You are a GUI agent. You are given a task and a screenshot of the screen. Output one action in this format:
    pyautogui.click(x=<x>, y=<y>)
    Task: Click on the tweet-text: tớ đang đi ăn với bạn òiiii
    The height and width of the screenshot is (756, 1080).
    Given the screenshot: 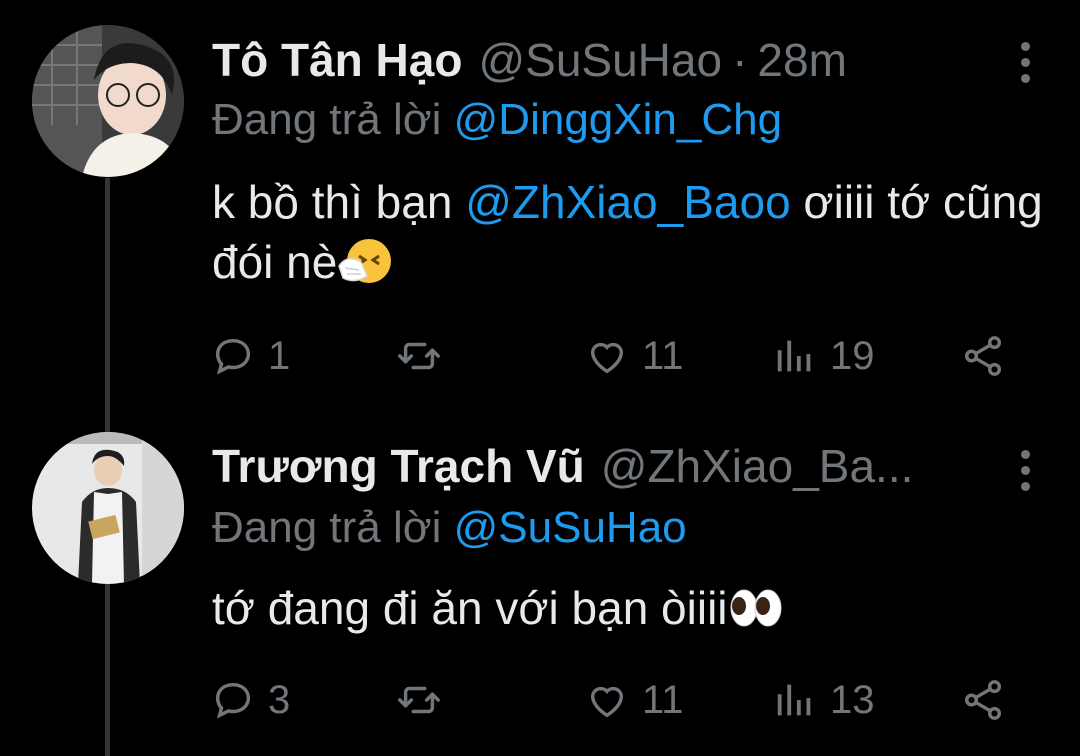 What is the action you would take?
    pyautogui.click(x=631, y=608)
    